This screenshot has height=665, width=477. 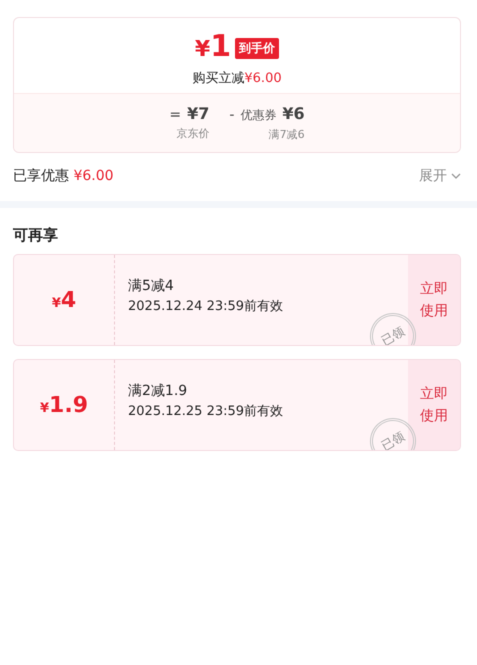 I want to click on final-price-badge: 到手价, so click(x=257, y=48).